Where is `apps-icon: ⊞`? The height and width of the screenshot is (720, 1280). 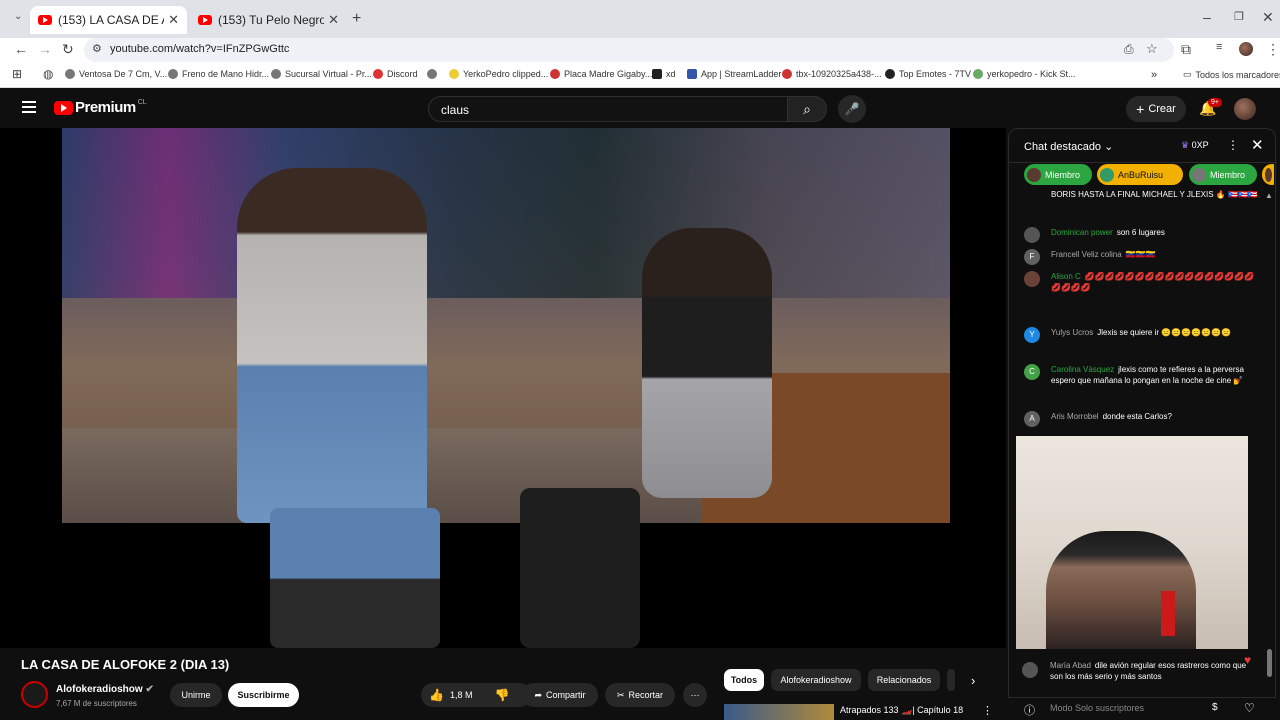
apps-icon: ⊞ is located at coordinates (17, 74).